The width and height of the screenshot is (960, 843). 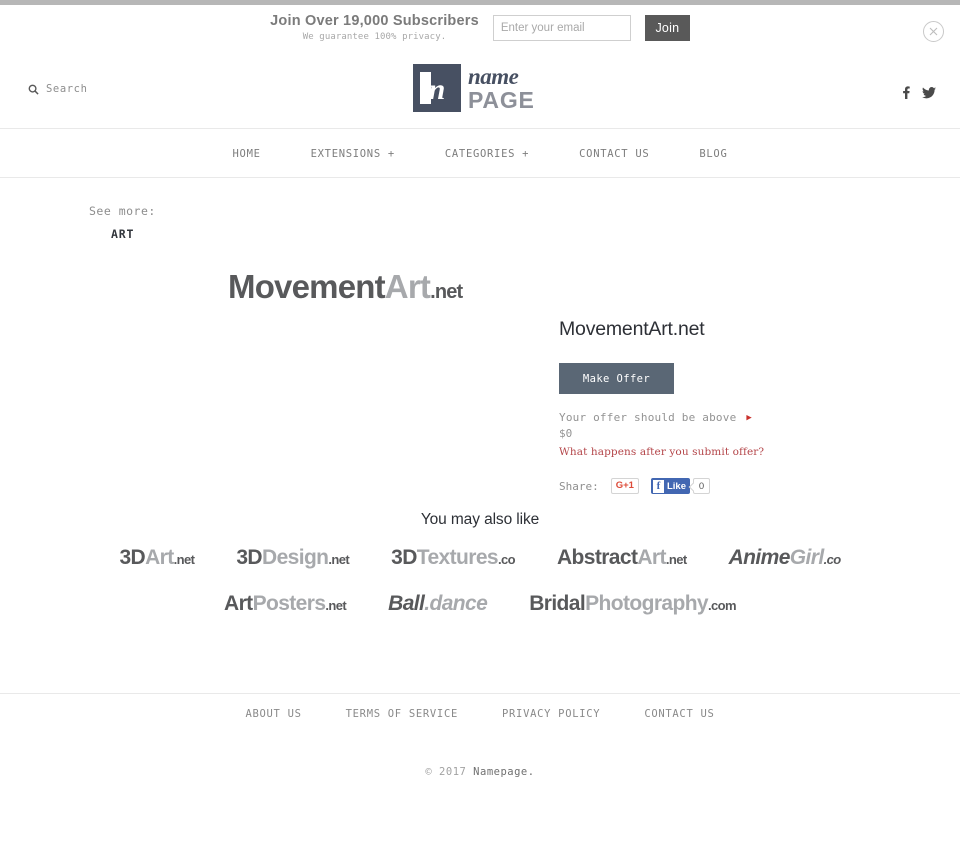 What do you see at coordinates (557, 603) in the screenshot?
I see `suggested-domain-part-0: Bridal` at bounding box center [557, 603].